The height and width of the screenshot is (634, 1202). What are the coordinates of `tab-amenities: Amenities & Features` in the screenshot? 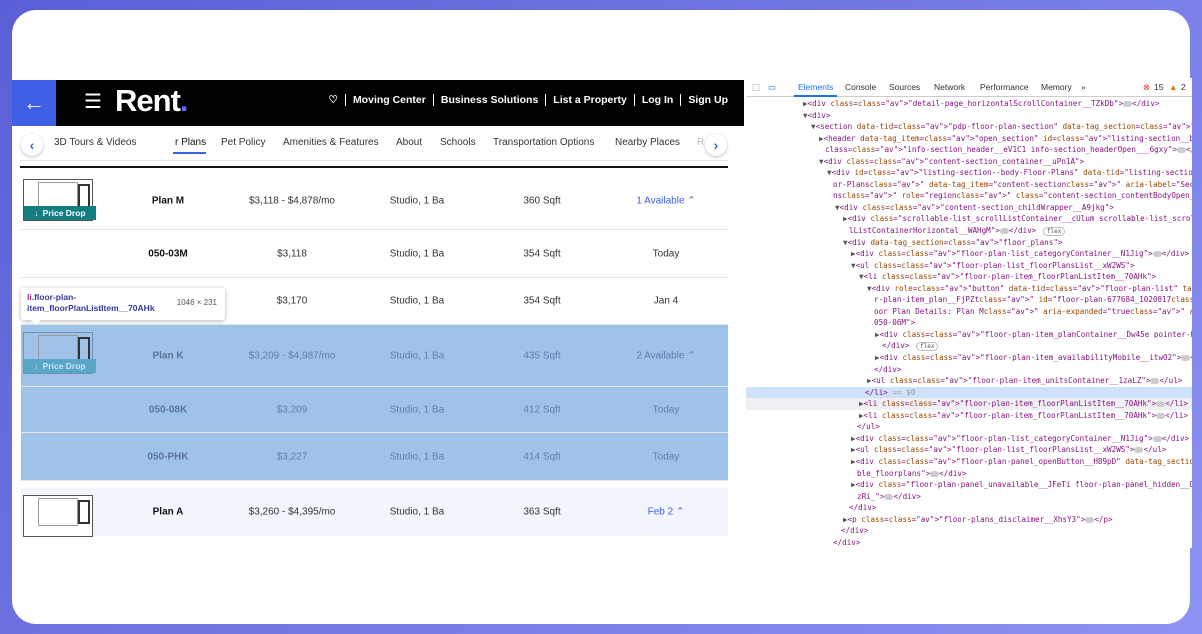 It's located at (331, 142).